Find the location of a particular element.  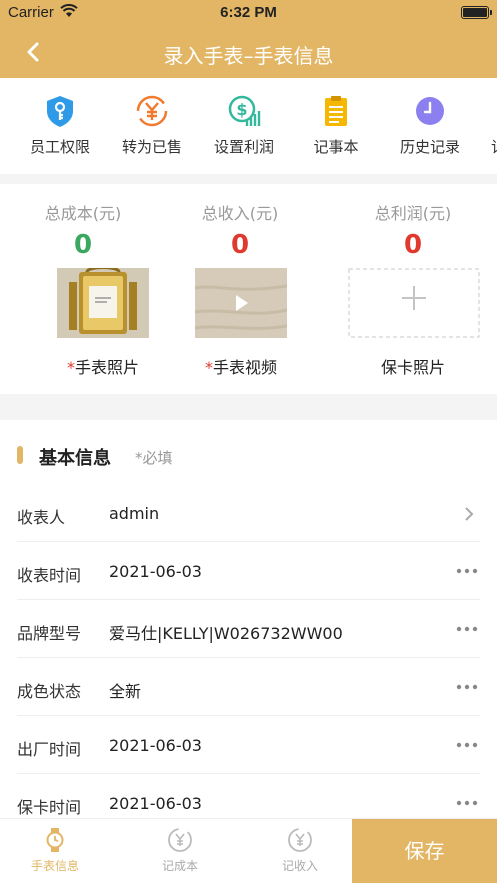

notepad-icon is located at coordinates (336, 111).